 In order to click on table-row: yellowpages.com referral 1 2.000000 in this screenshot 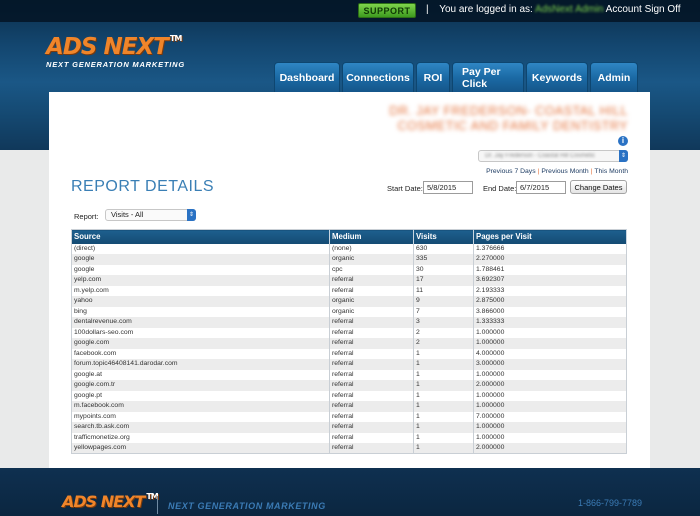, I will do `click(349, 448)`.